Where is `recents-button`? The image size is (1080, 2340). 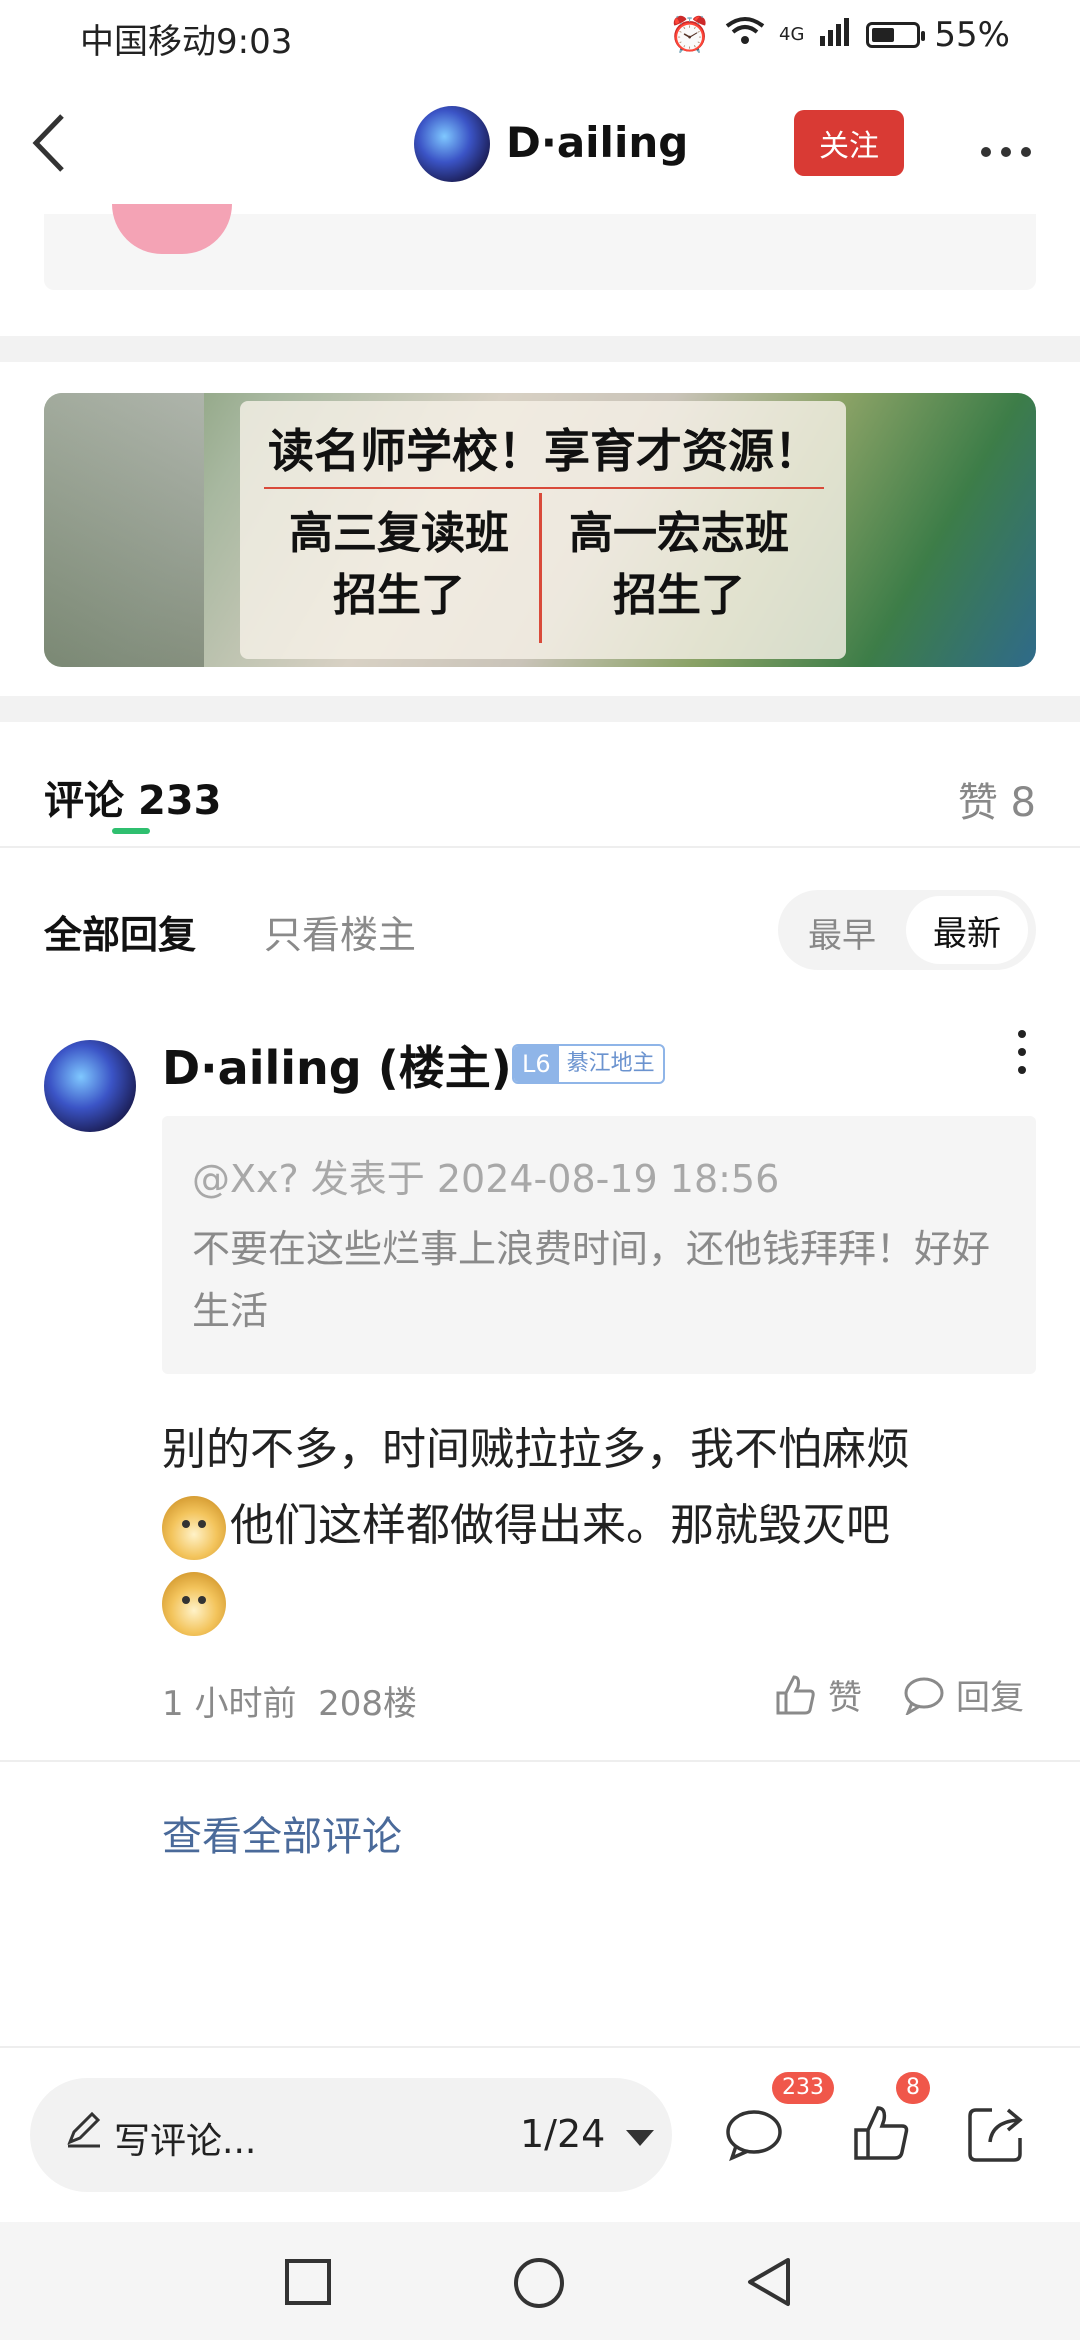
recents-button is located at coordinates (308, 2284).